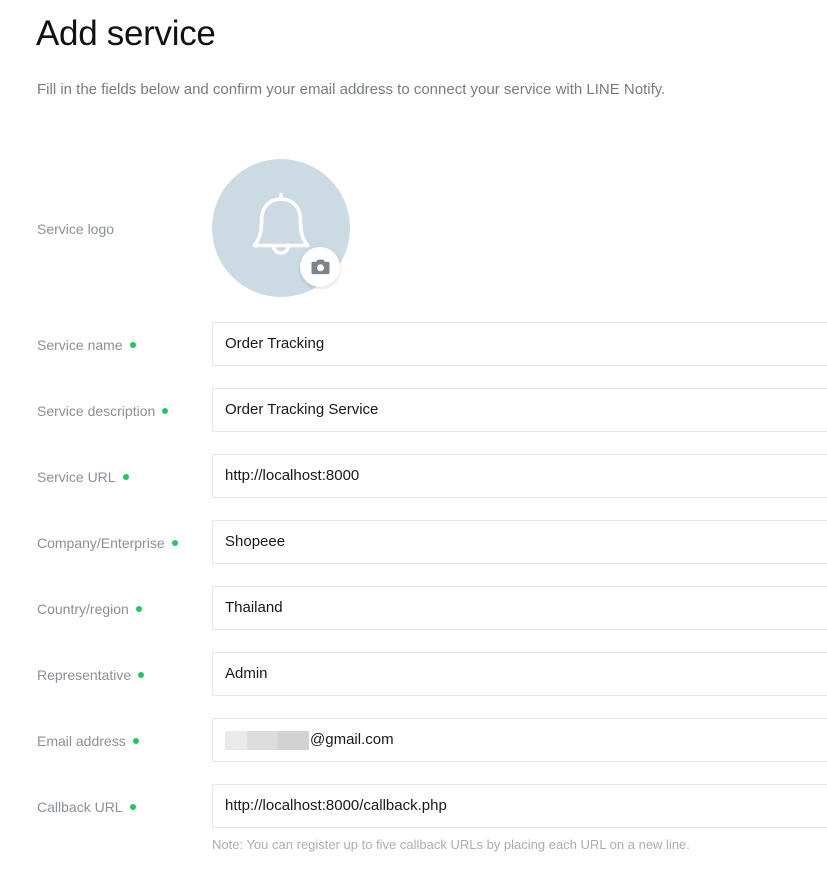 This screenshot has width=827, height=870. What do you see at coordinates (352, 739) in the screenshot?
I see `email-domain: @gmail.com` at bounding box center [352, 739].